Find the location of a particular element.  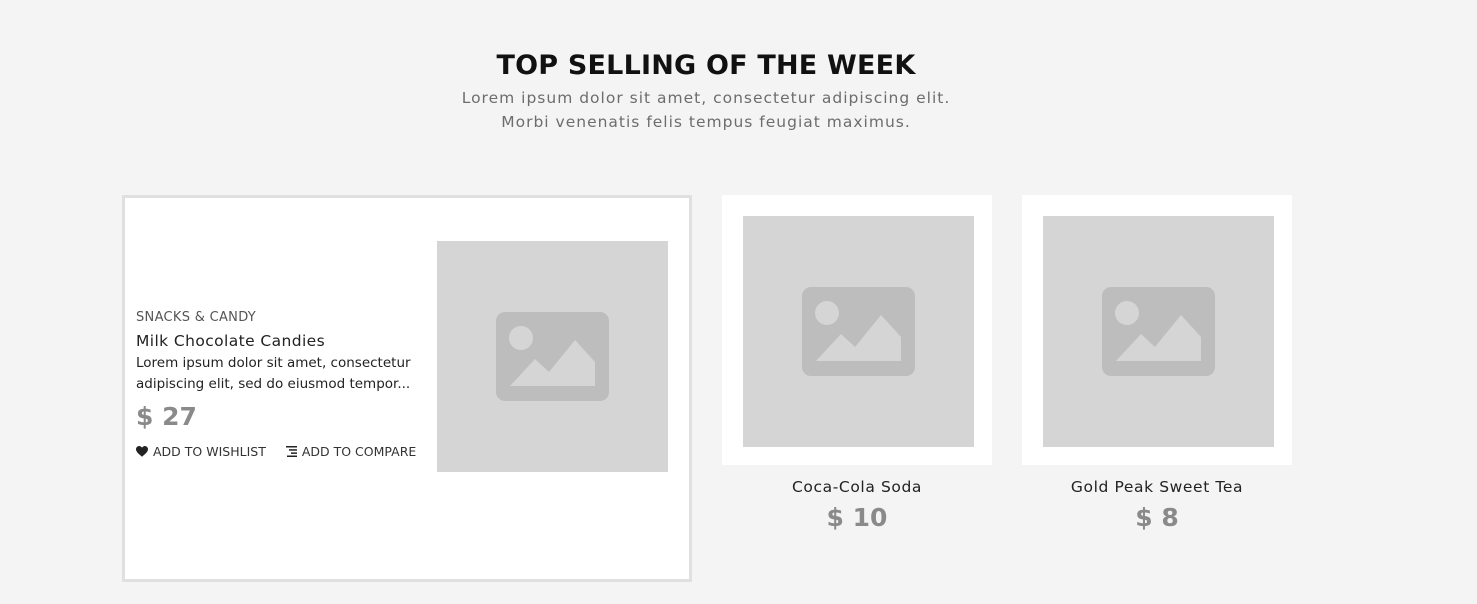

product-price: $ 10 is located at coordinates (857, 517).